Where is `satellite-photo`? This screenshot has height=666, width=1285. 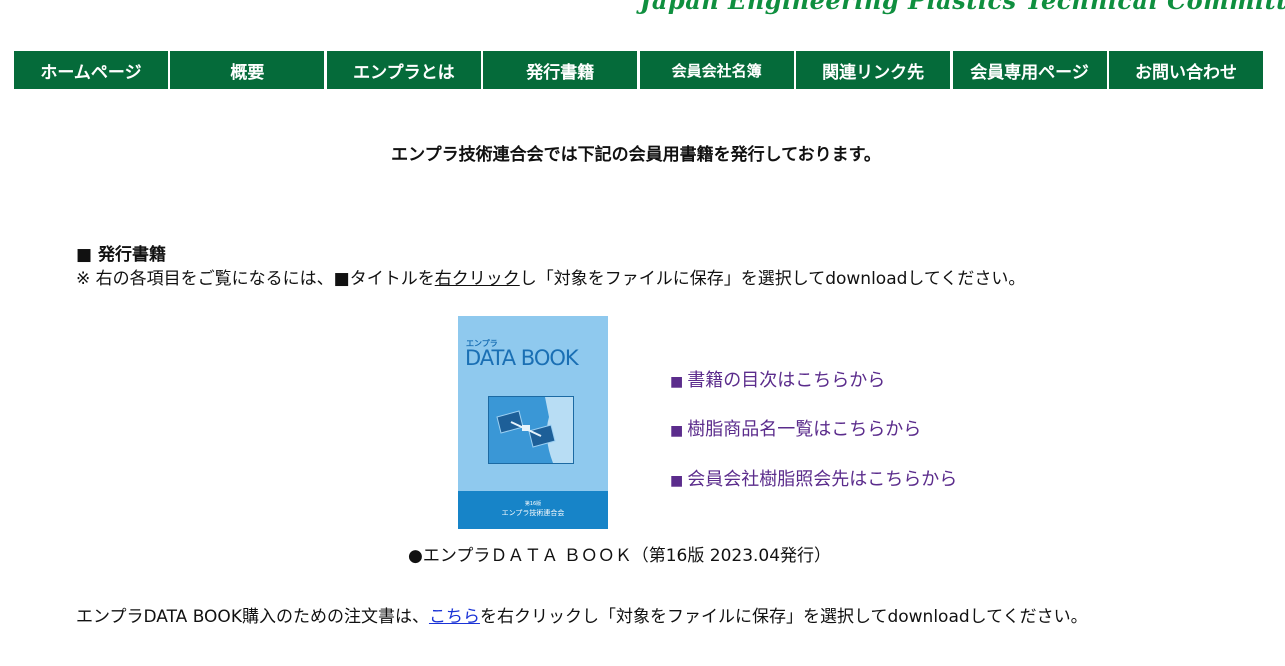 satellite-photo is located at coordinates (531, 430).